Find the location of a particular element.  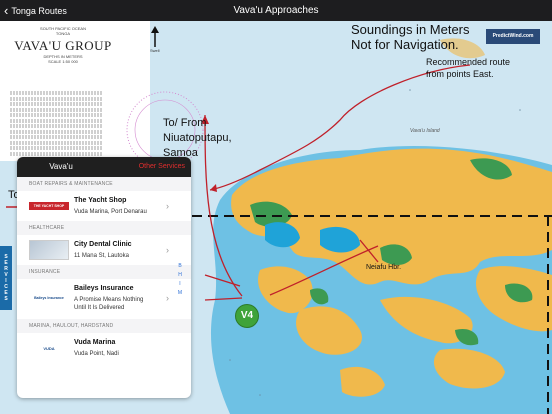

list-item-title: The Yacht Shop is located at coordinates (100, 200).